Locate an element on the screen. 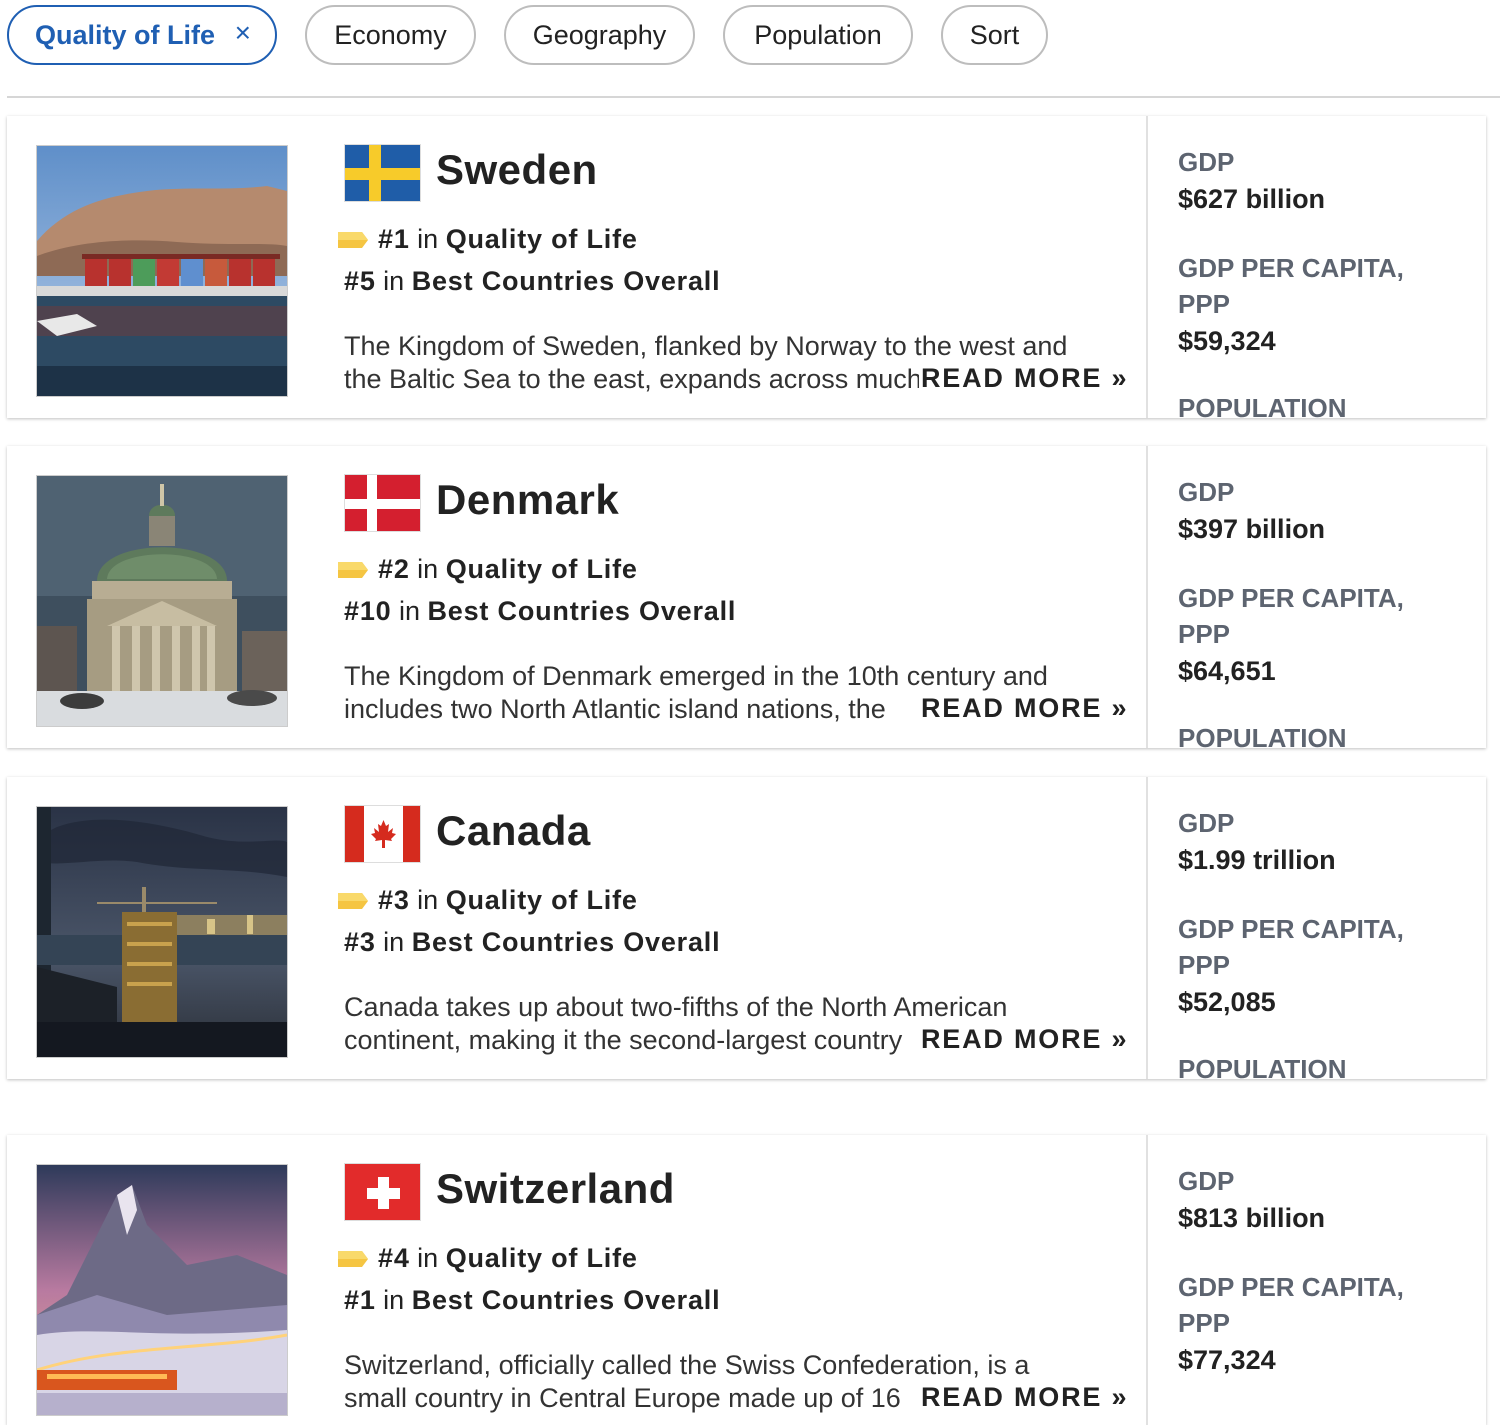 The height and width of the screenshot is (1425, 1500). filter-chip-population: Population is located at coordinates (818, 35).